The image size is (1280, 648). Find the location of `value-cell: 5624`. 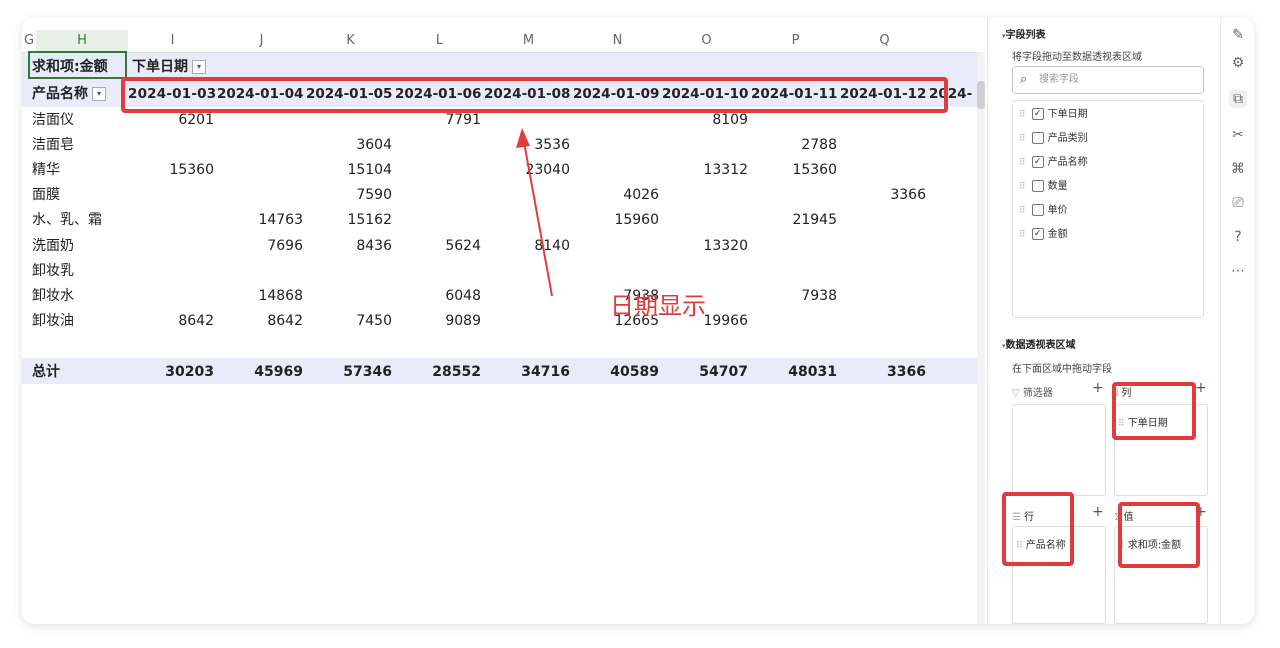

value-cell: 5624 is located at coordinates (438, 246).